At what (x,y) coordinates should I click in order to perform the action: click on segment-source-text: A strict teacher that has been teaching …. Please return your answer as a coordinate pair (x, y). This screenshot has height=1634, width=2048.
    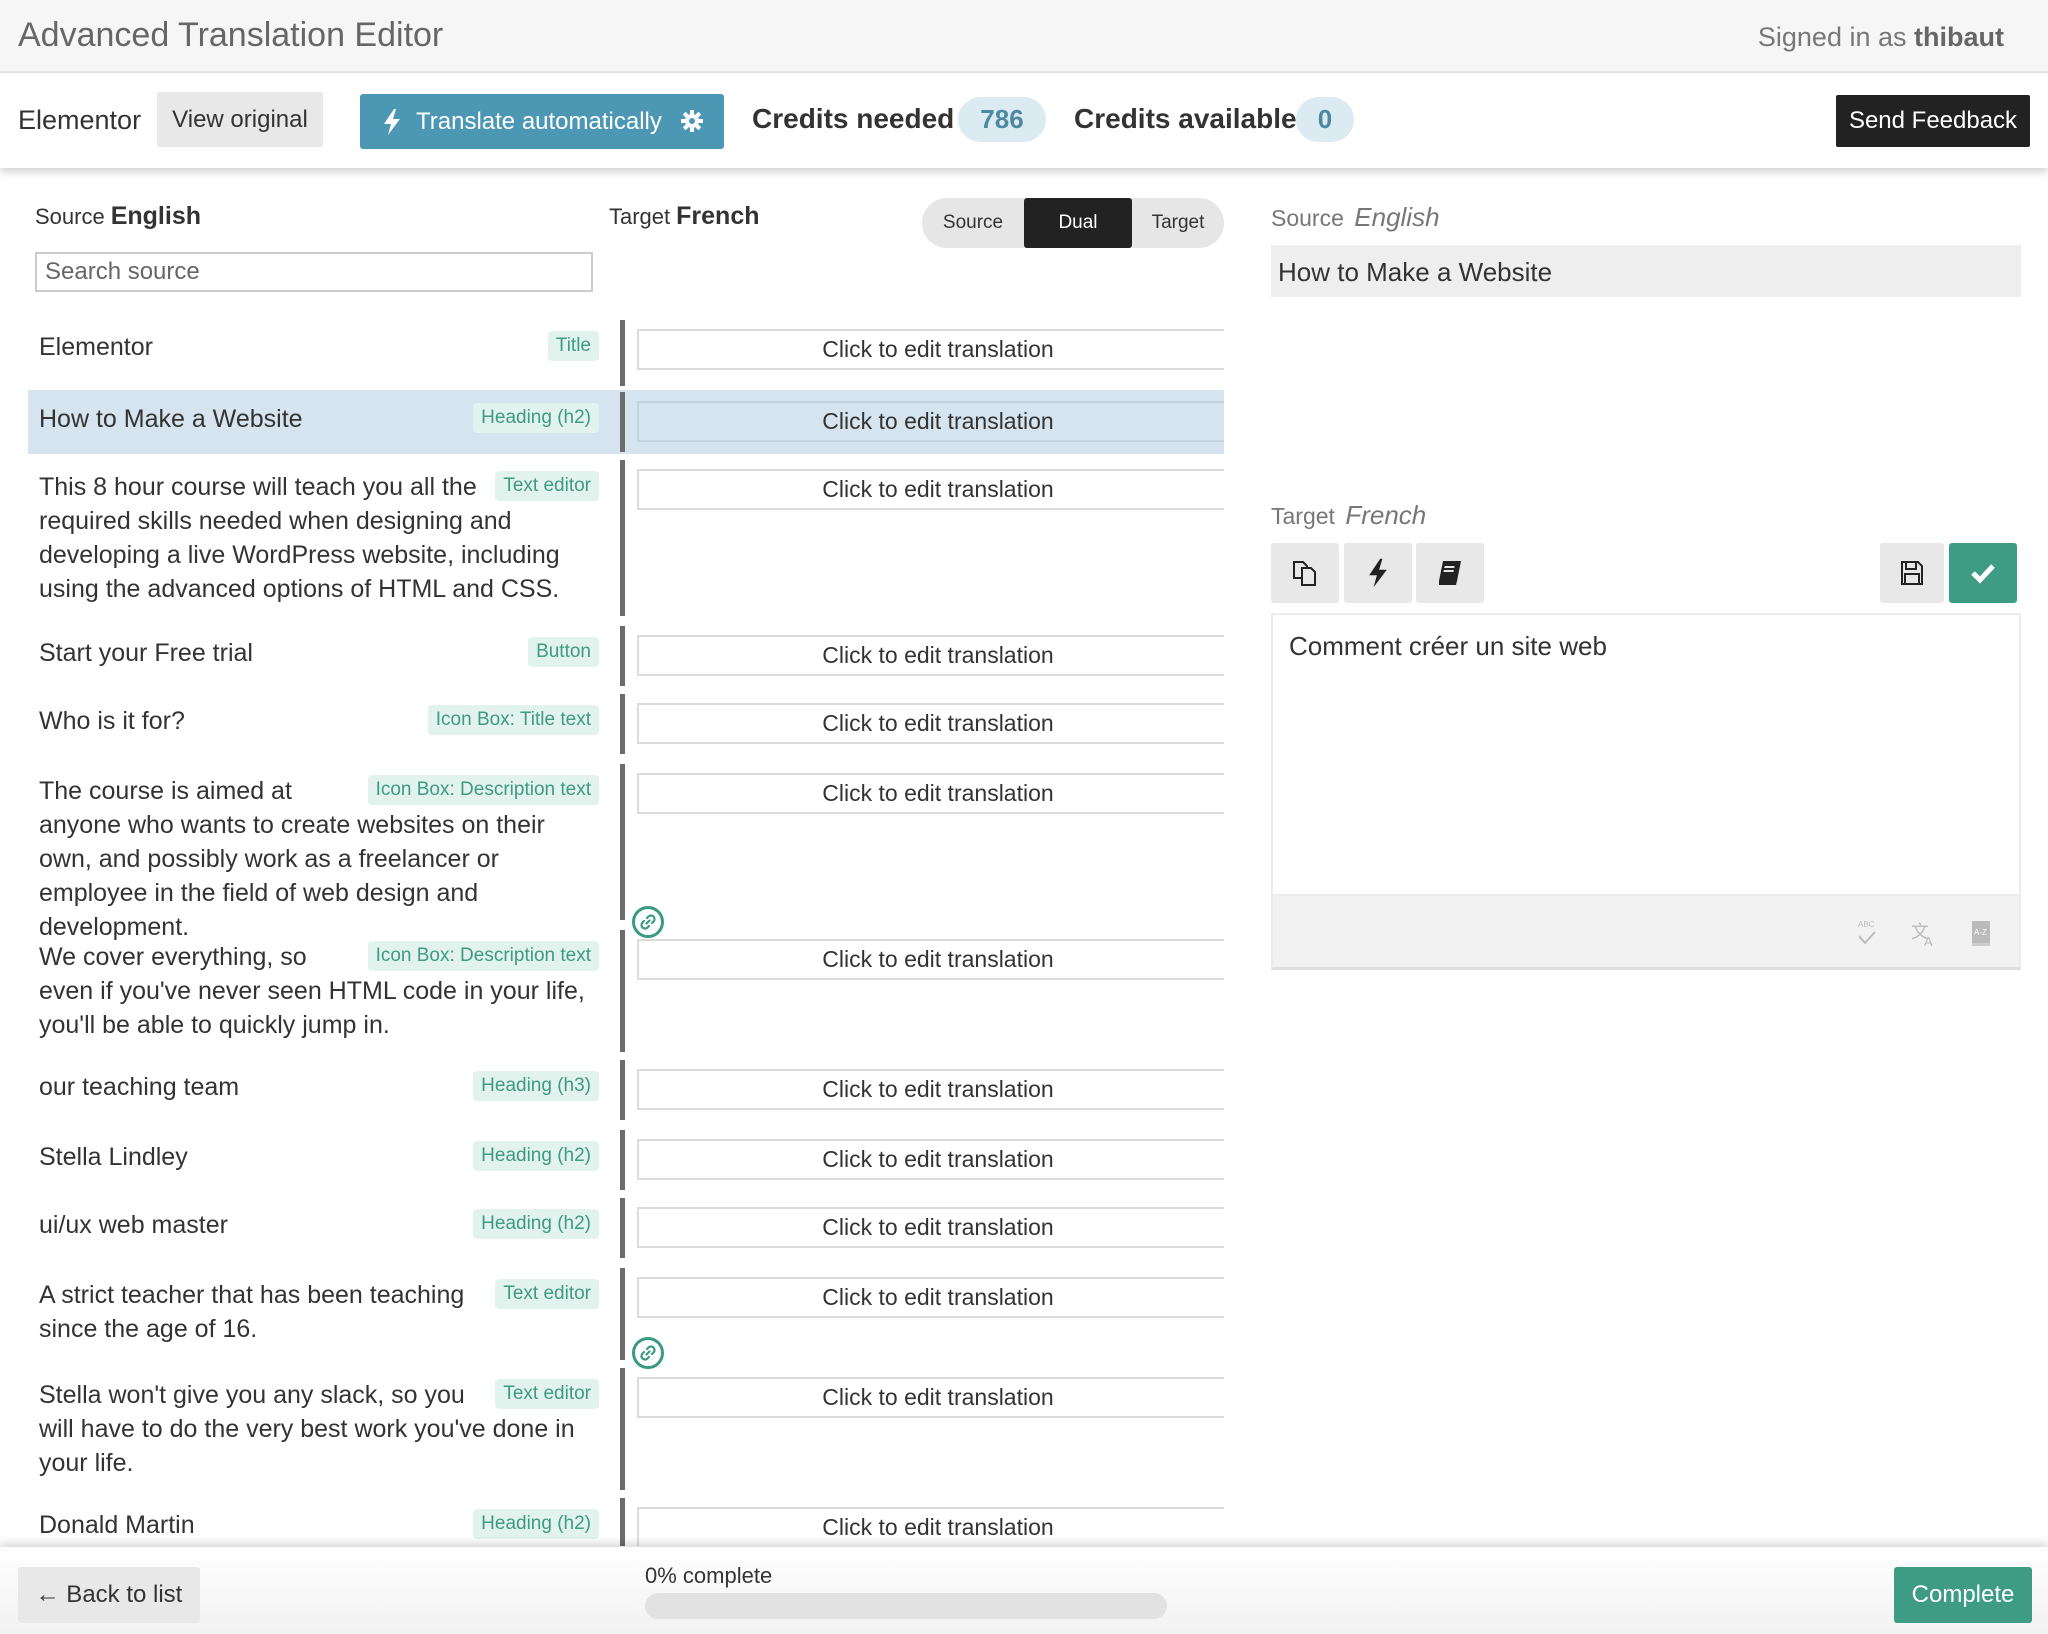
    Looking at the image, I should click on (252, 1312).